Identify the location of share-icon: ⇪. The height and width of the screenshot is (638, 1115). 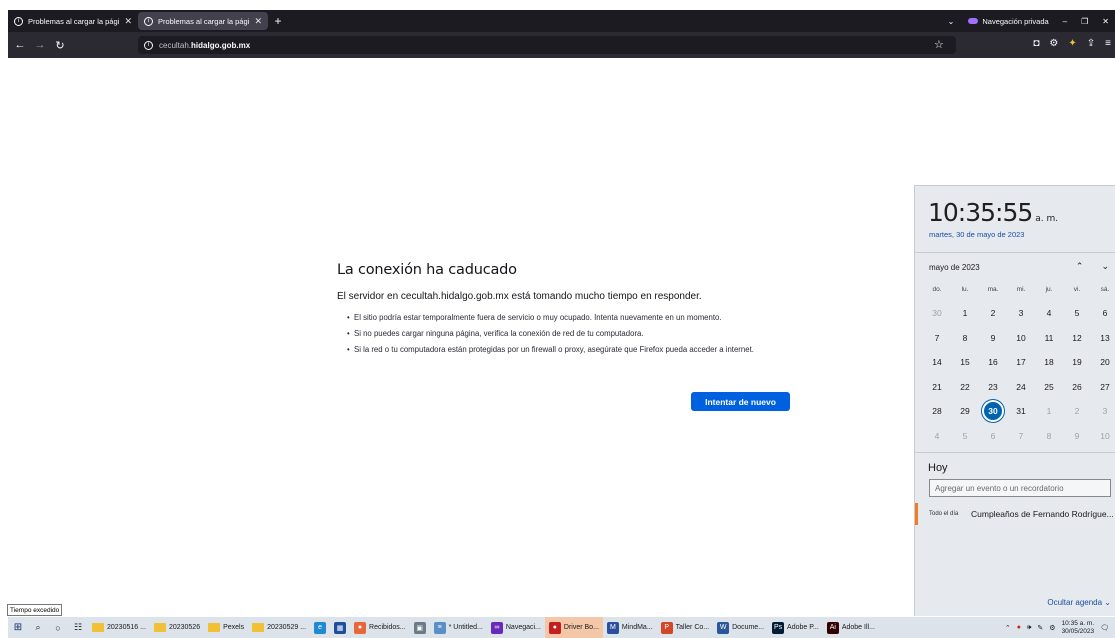
(1091, 43).